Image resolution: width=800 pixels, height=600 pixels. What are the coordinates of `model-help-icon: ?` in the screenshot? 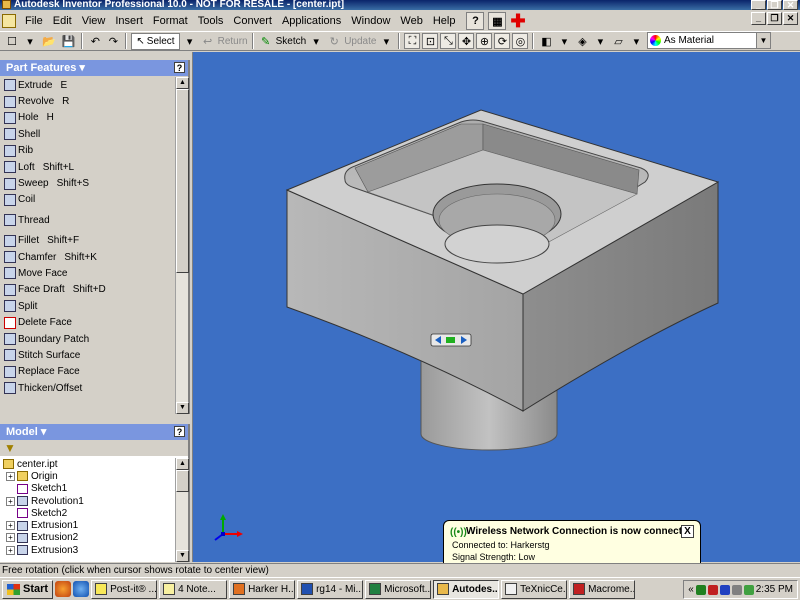 It's located at (179, 431).